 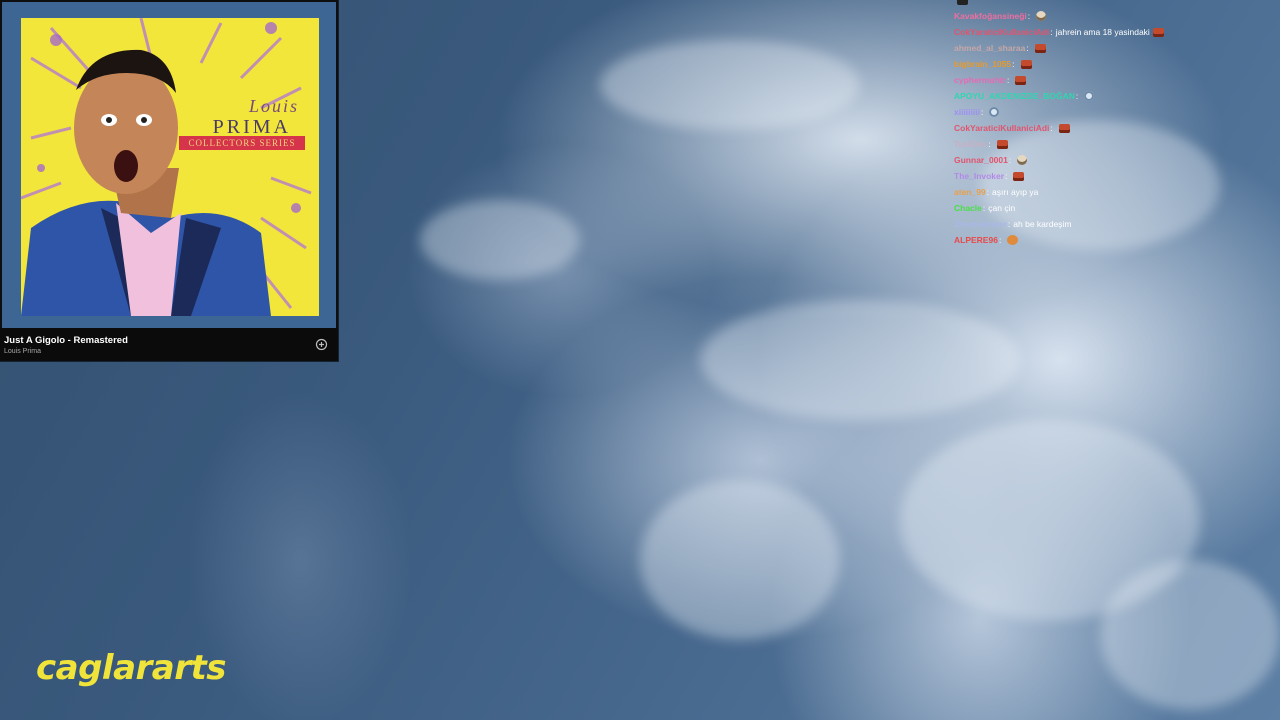 I want to click on chat-username: bigbrain_1055, so click(x=982, y=64).